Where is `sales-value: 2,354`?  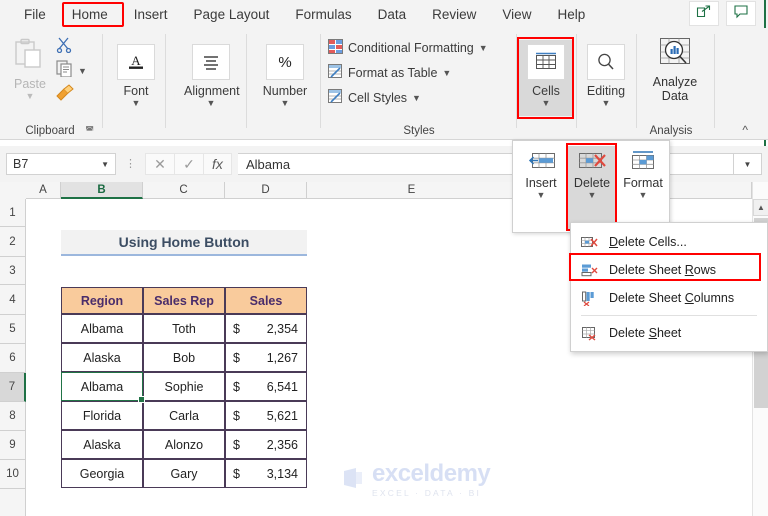 sales-value: 2,354 is located at coordinates (282, 328).